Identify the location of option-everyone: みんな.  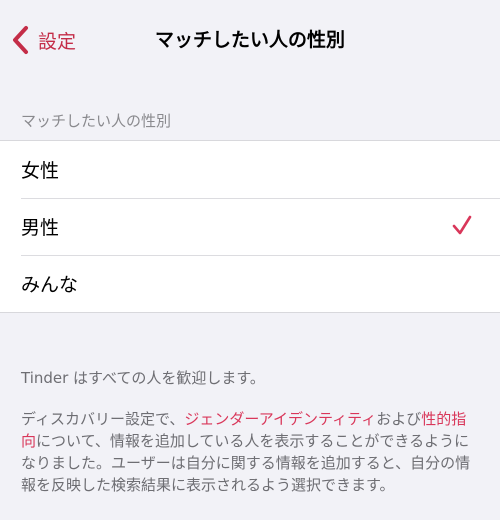
(250, 283).